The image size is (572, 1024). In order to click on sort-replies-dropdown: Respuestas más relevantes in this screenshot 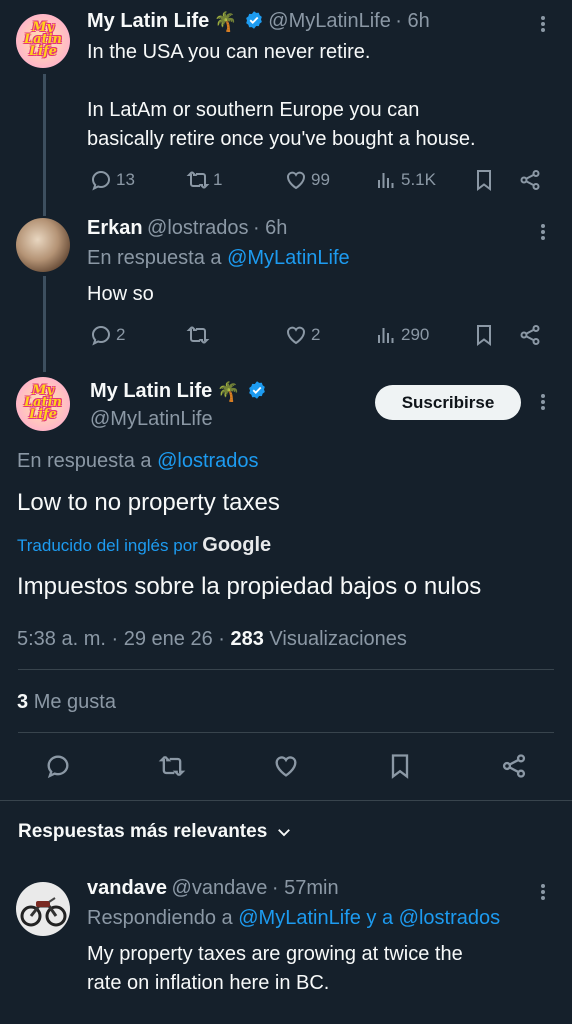, I will do `click(155, 832)`.